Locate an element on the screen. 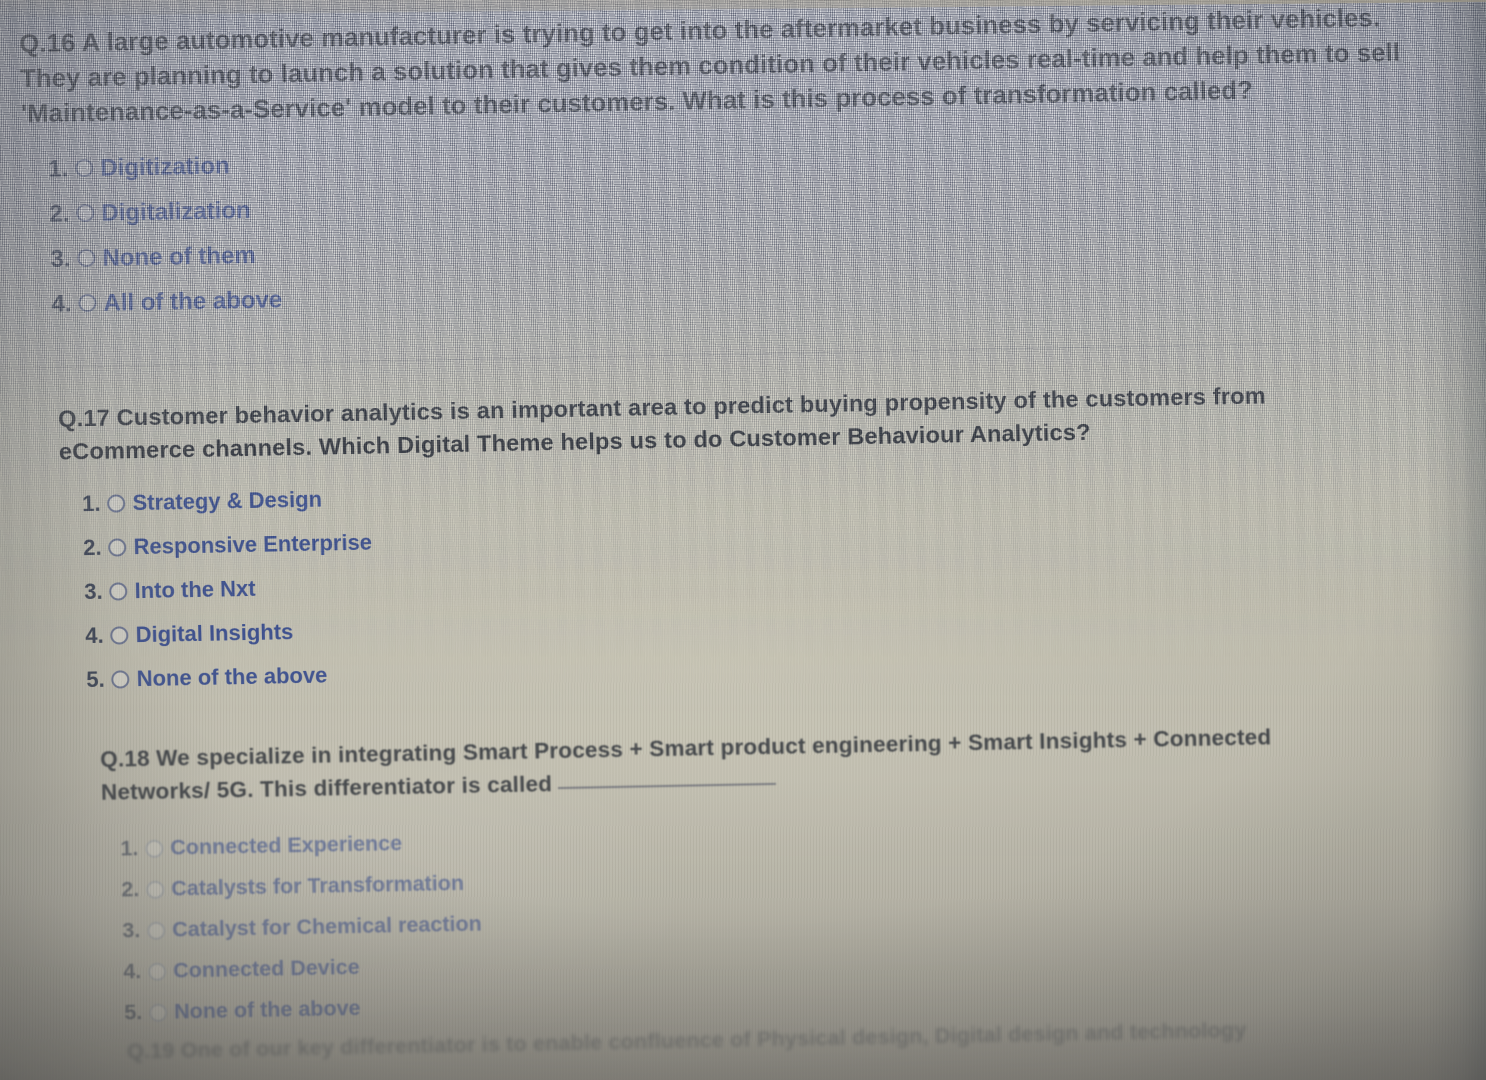  option-label: Connected Experience is located at coordinates (286, 845).